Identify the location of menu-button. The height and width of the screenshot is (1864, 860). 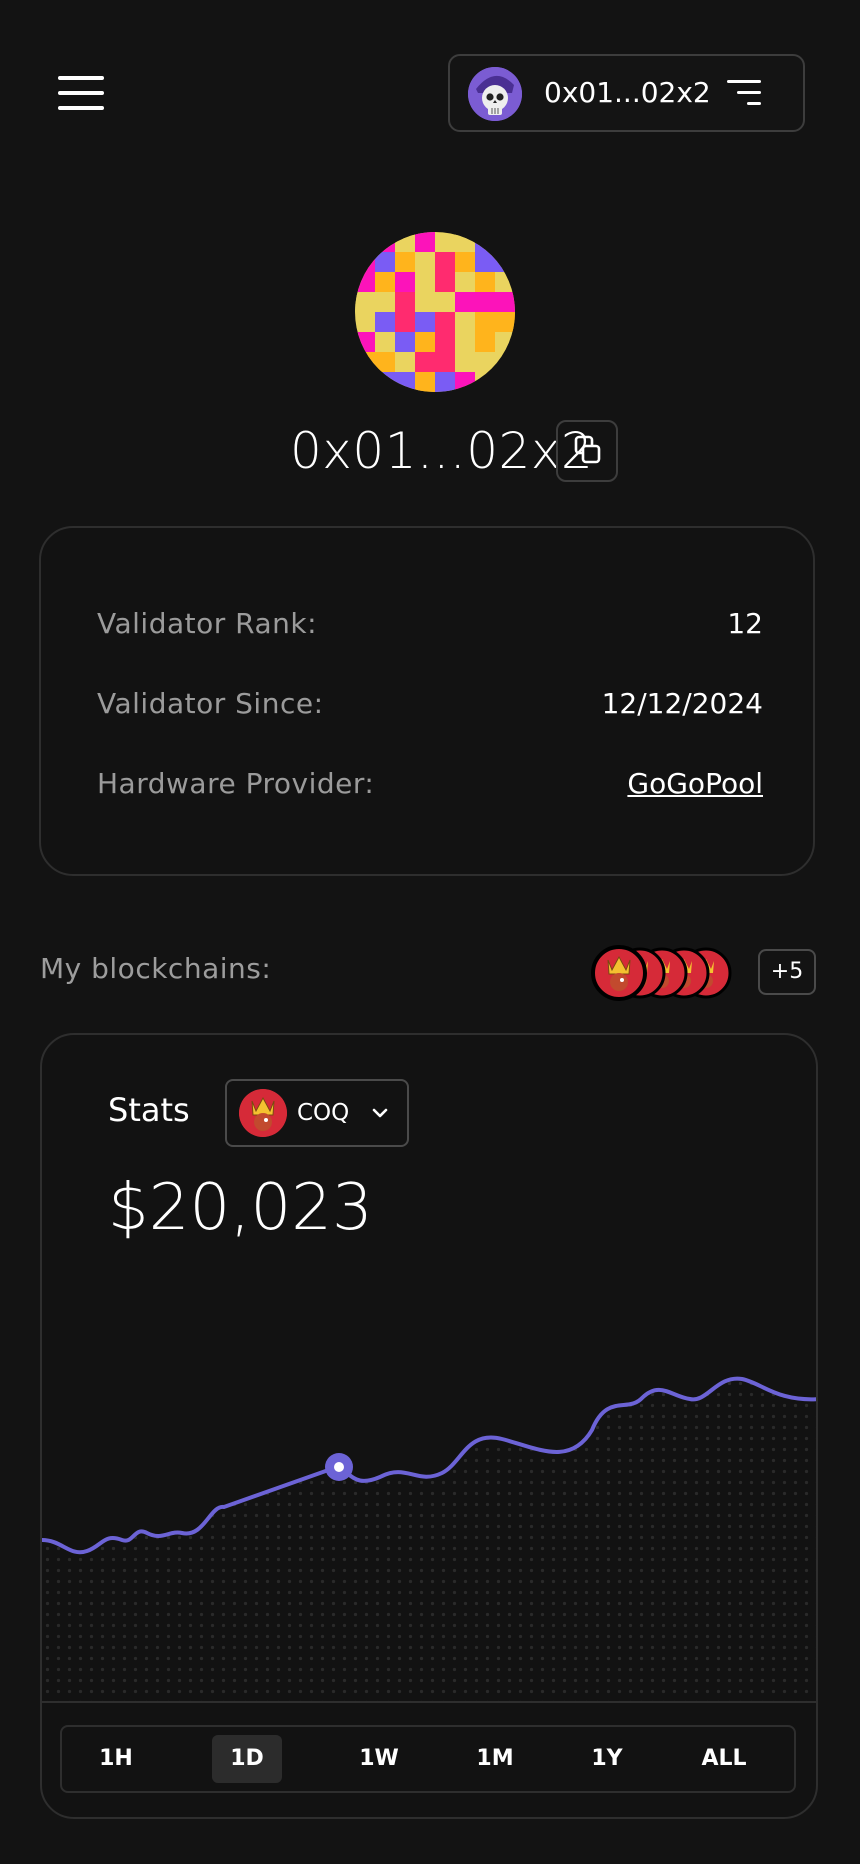
(81, 93).